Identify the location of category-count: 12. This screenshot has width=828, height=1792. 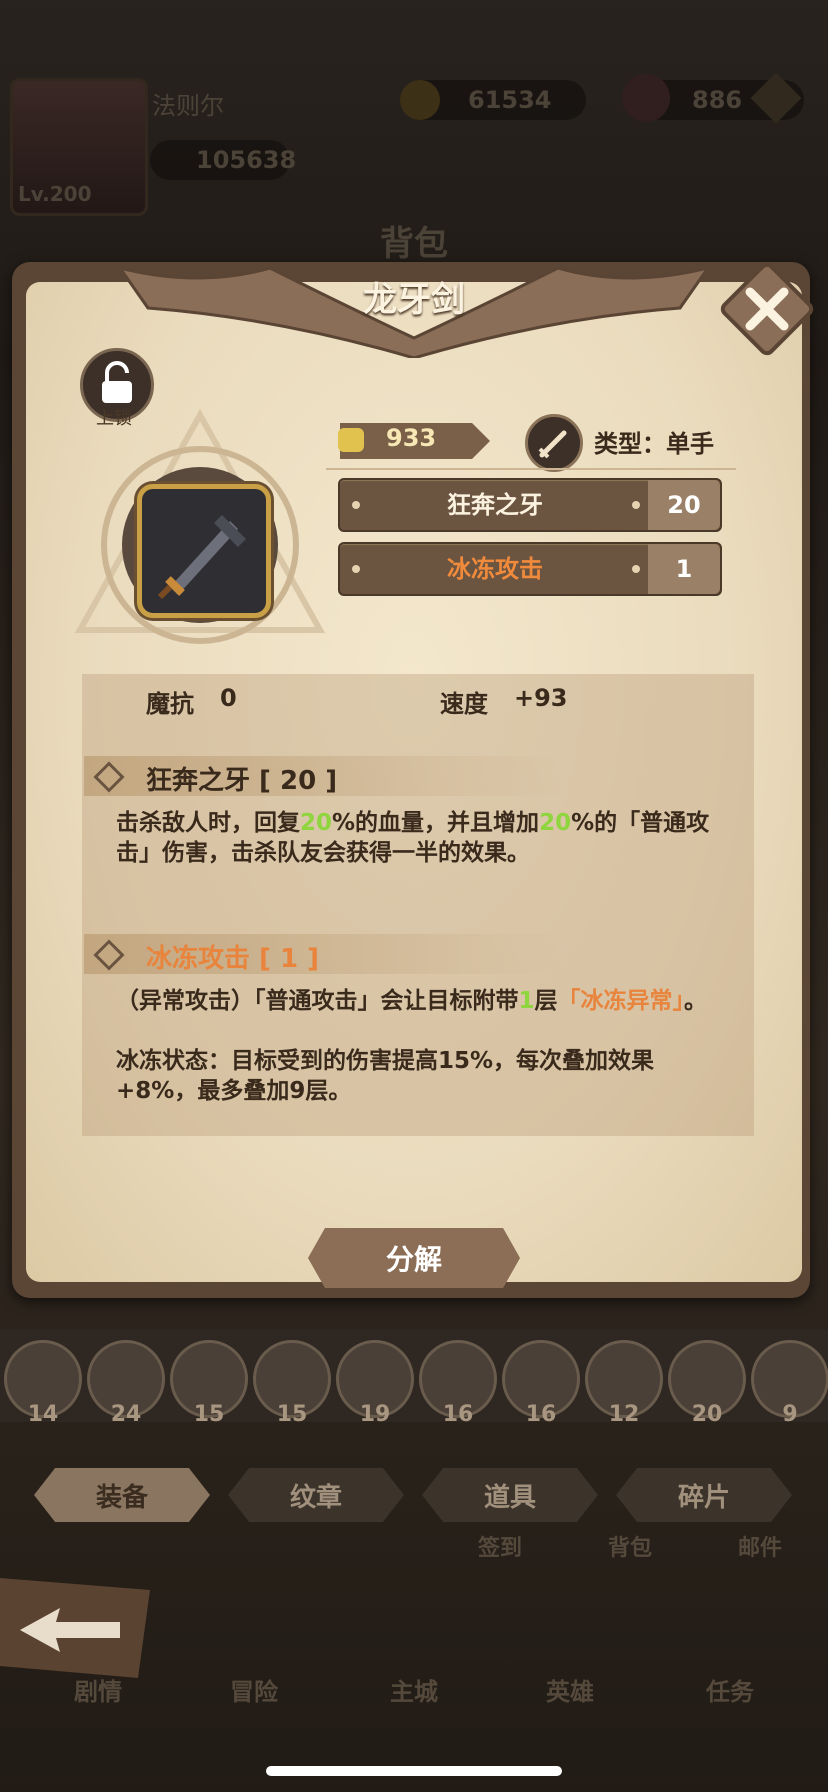
(624, 1414).